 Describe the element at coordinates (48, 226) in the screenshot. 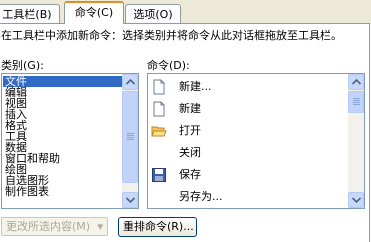

I see `modify-selection-label: 更改所选内容(M)` at that location.